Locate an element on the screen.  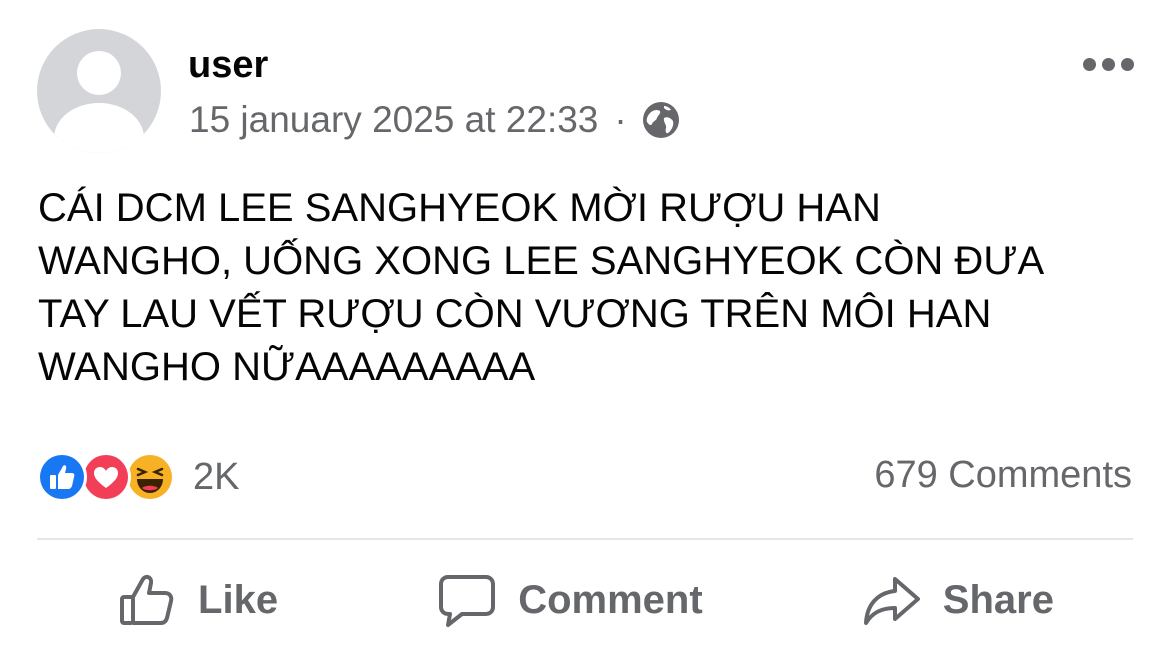
thumbs-up-icon is located at coordinates (147, 599).